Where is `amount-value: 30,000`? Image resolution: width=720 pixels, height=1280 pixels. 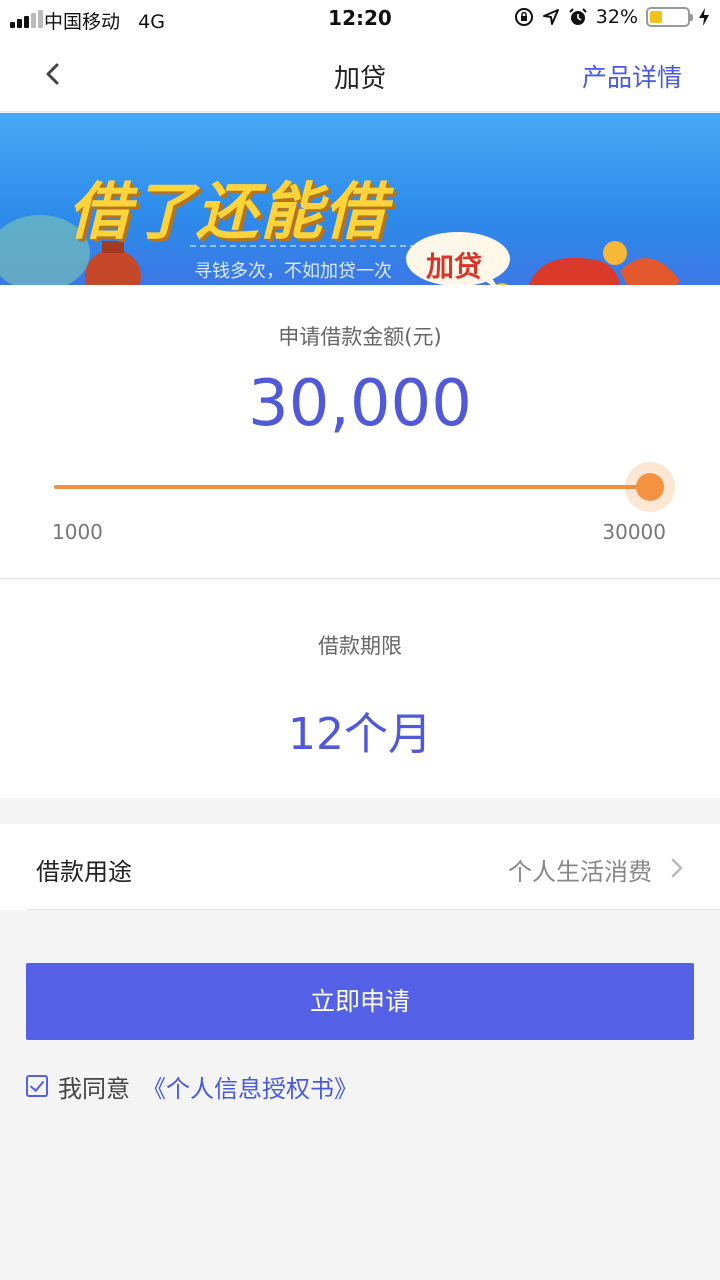
amount-value: 30,000 is located at coordinates (360, 404).